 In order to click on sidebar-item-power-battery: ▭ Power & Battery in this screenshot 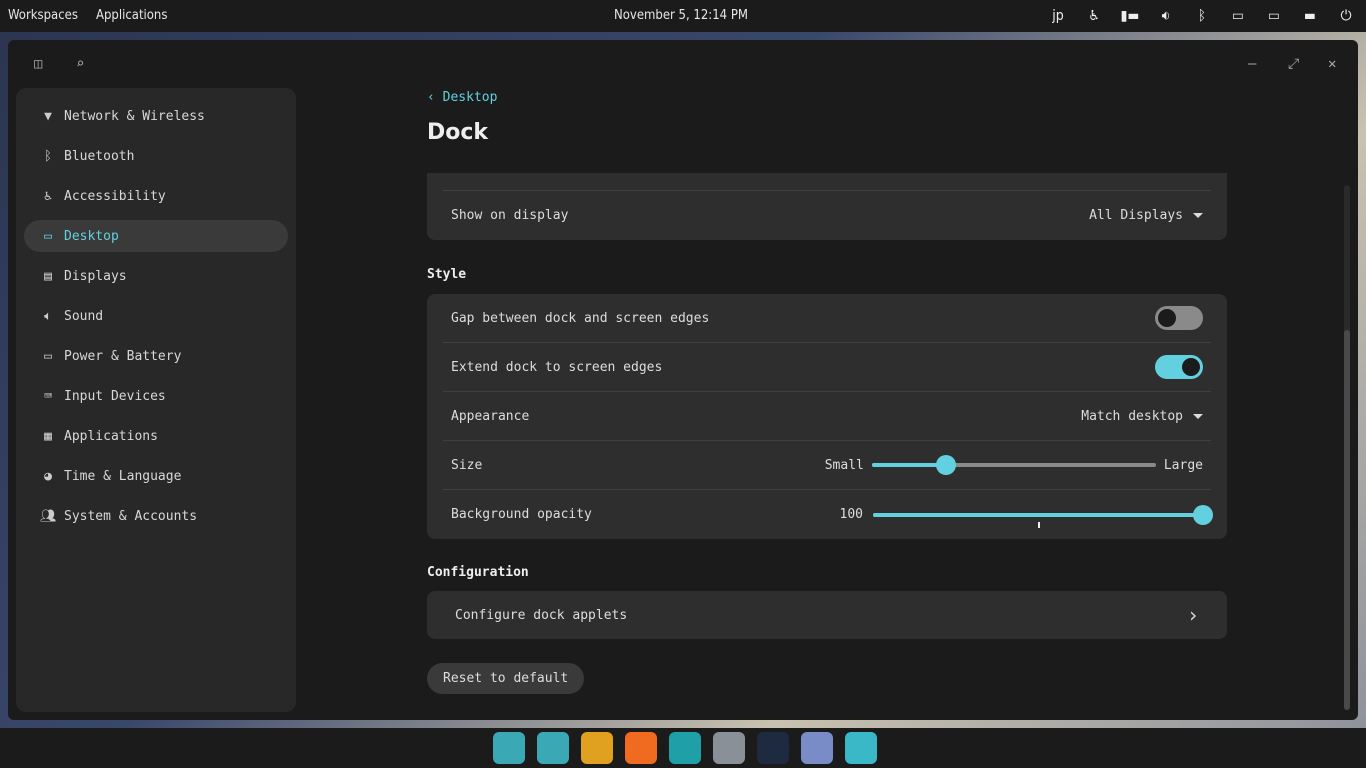, I will do `click(156, 356)`.